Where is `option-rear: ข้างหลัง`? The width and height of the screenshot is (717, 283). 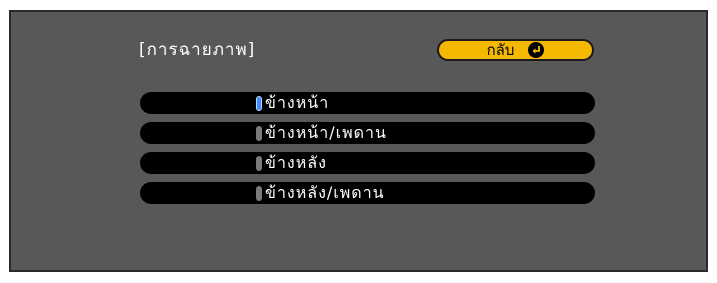 option-rear: ข้างหลัง is located at coordinates (367, 163).